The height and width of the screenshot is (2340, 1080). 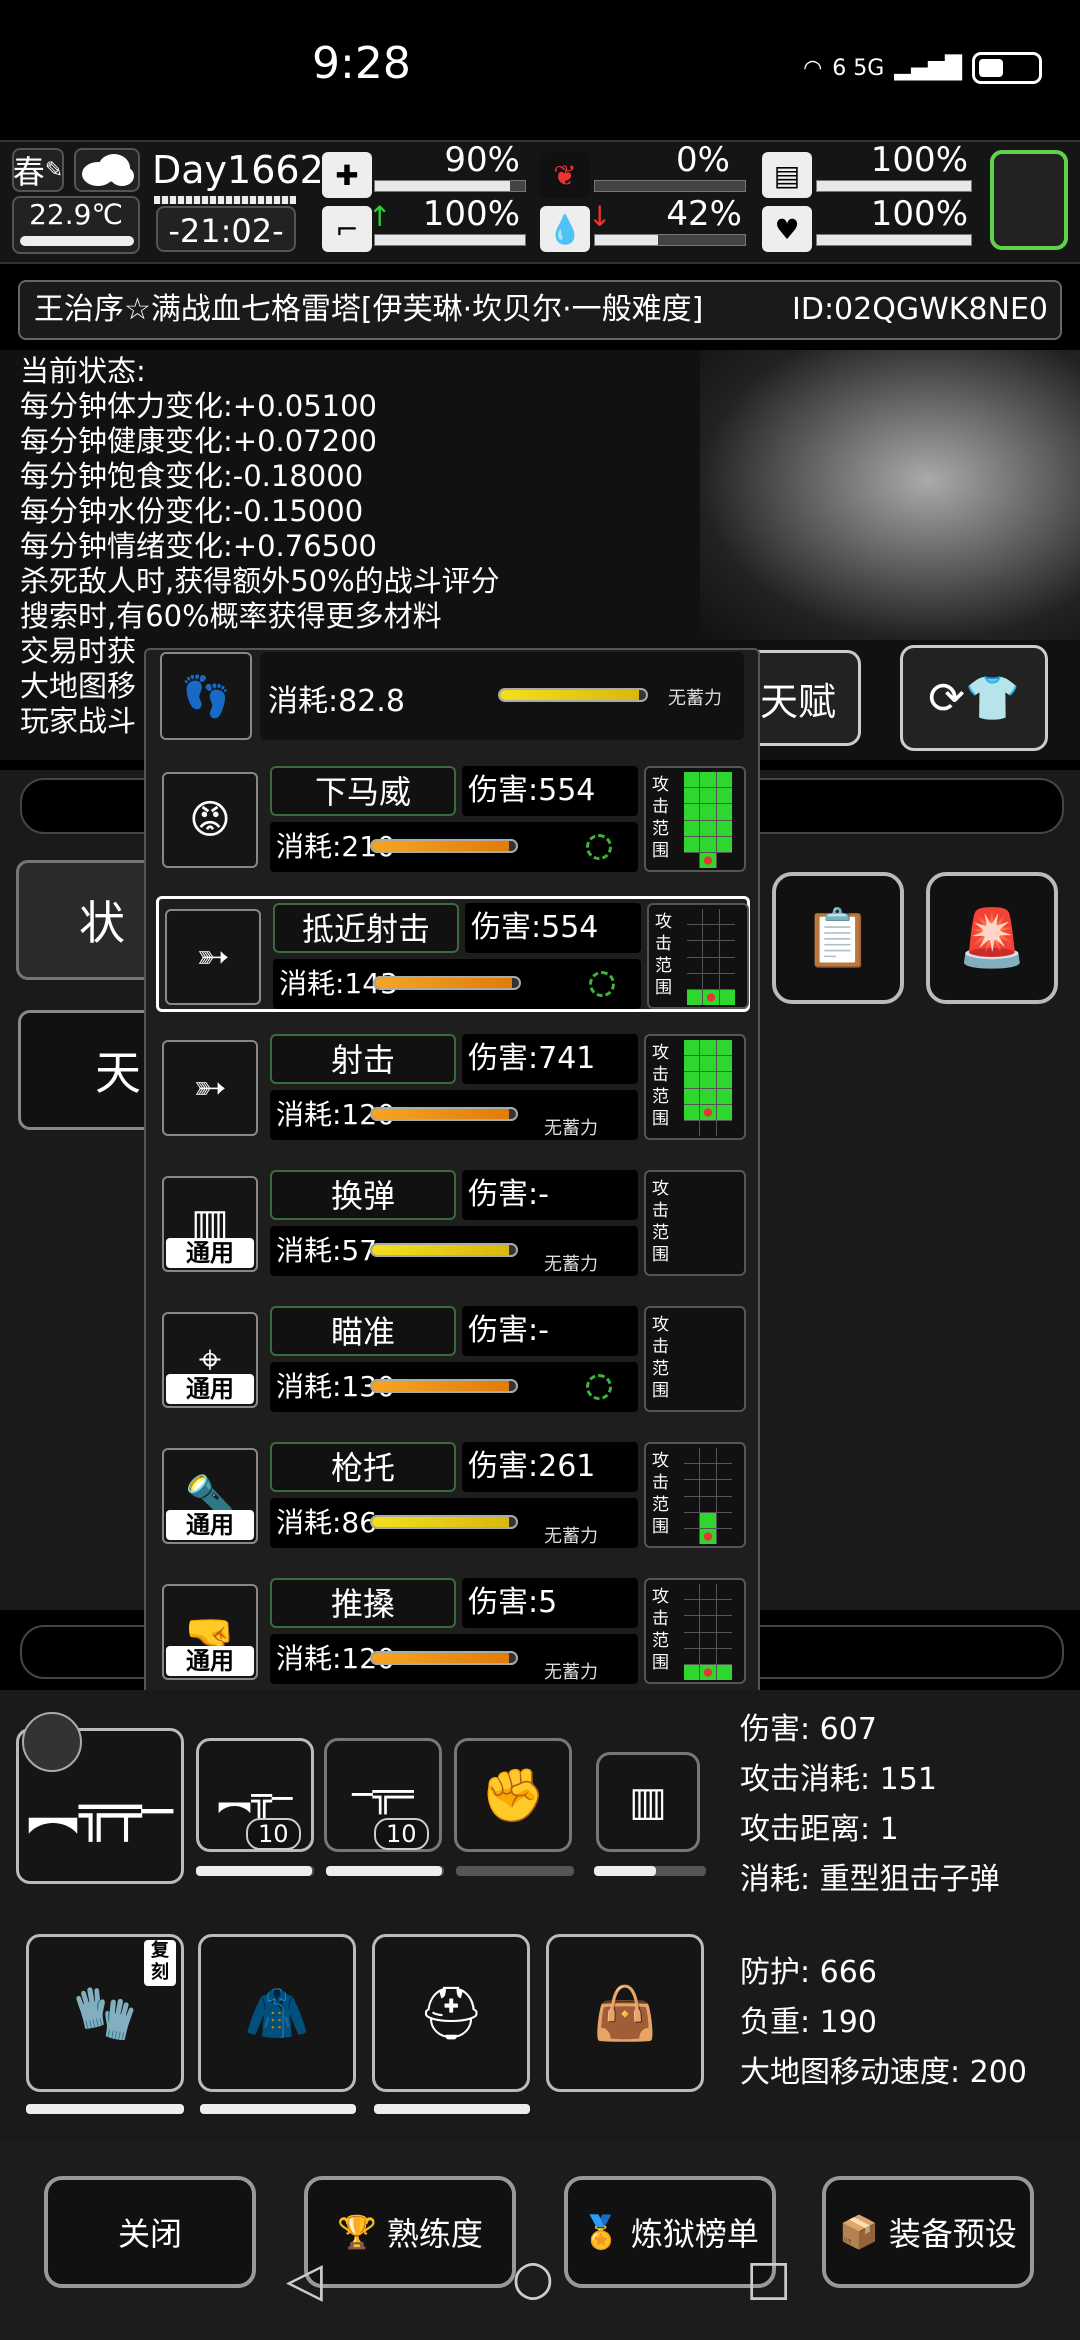 What do you see at coordinates (452, 697) in the screenshot?
I see `move-skill-row: 👣 消耗:82.8 无蓄力` at bounding box center [452, 697].